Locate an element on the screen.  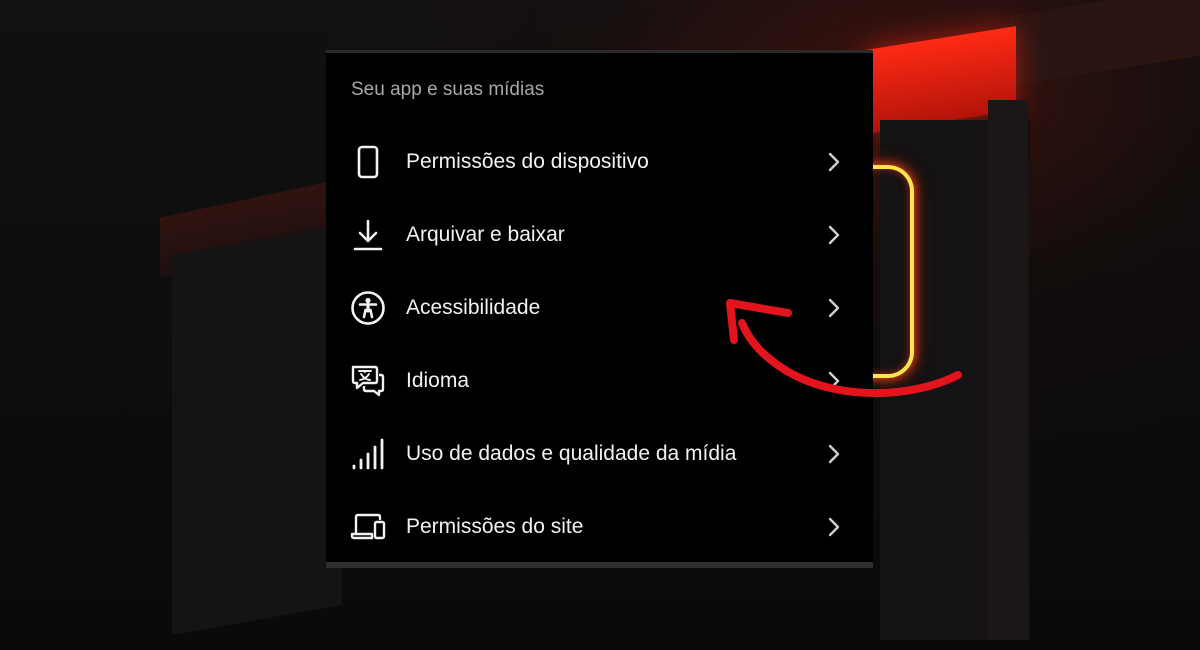
background-board is located at coordinates (257, 430).